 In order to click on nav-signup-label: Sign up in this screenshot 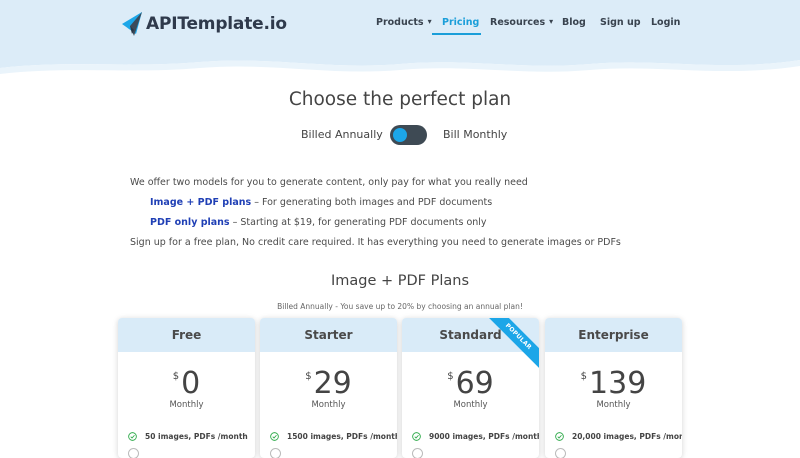, I will do `click(620, 22)`.